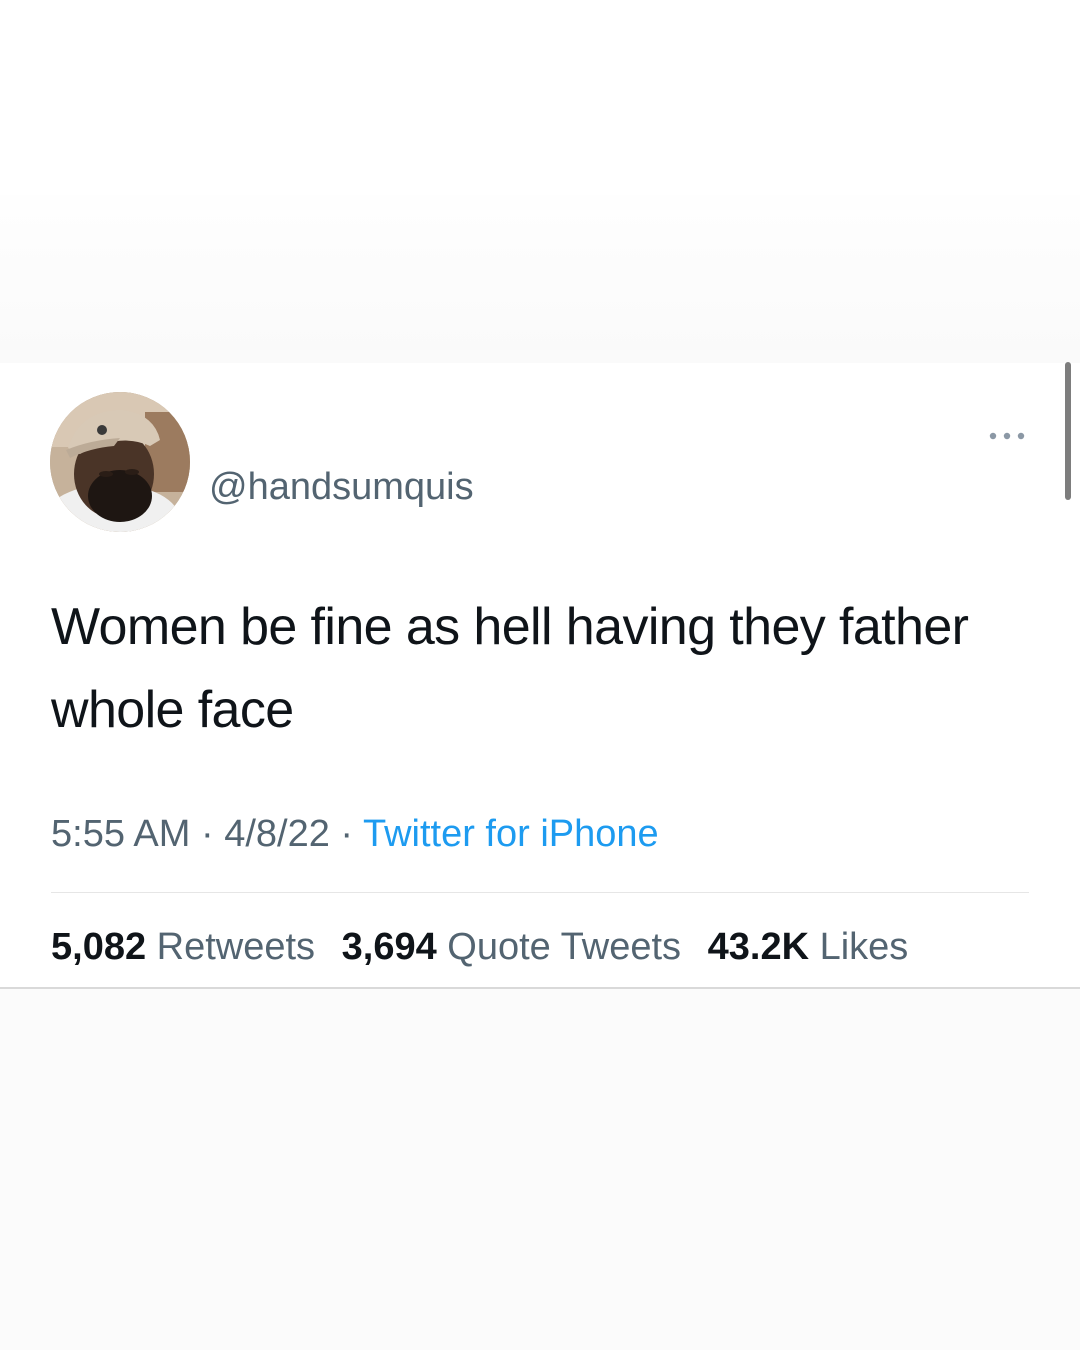  I want to click on user-handle: @handsumquis, so click(341, 487).